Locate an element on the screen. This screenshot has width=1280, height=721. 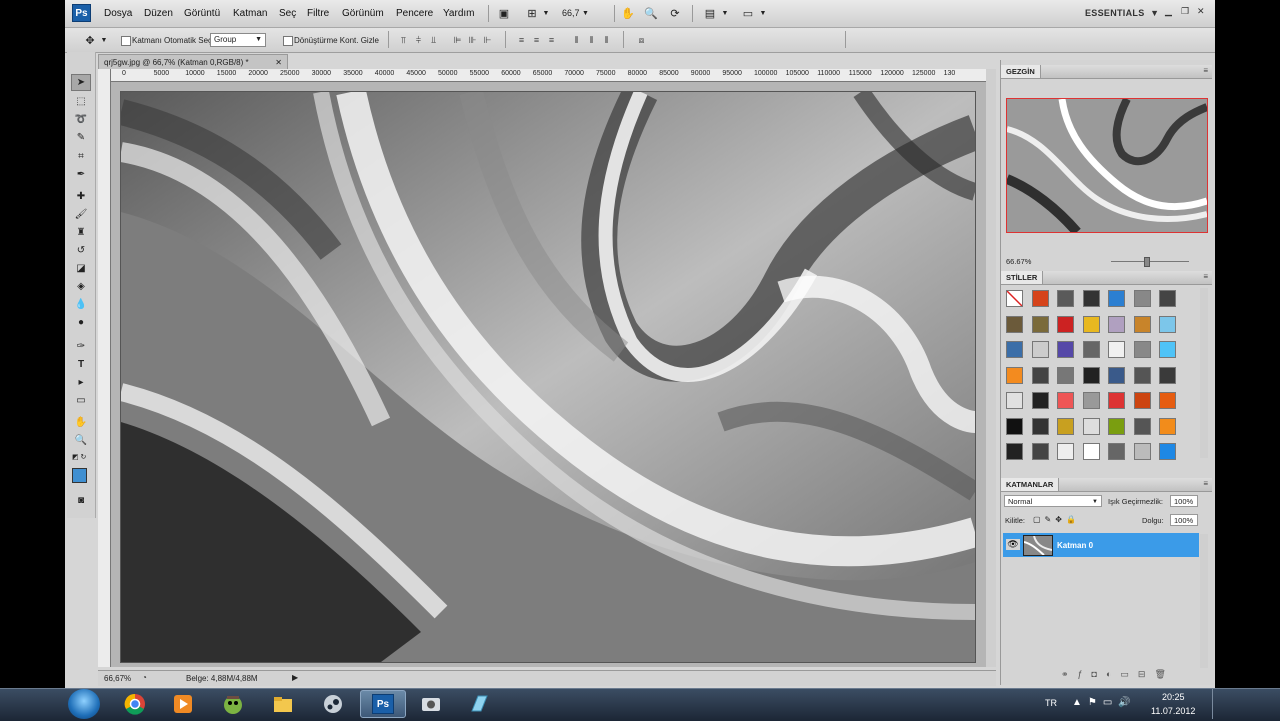
hand-tool-icon: ✋ is located at coordinates (628, 13).